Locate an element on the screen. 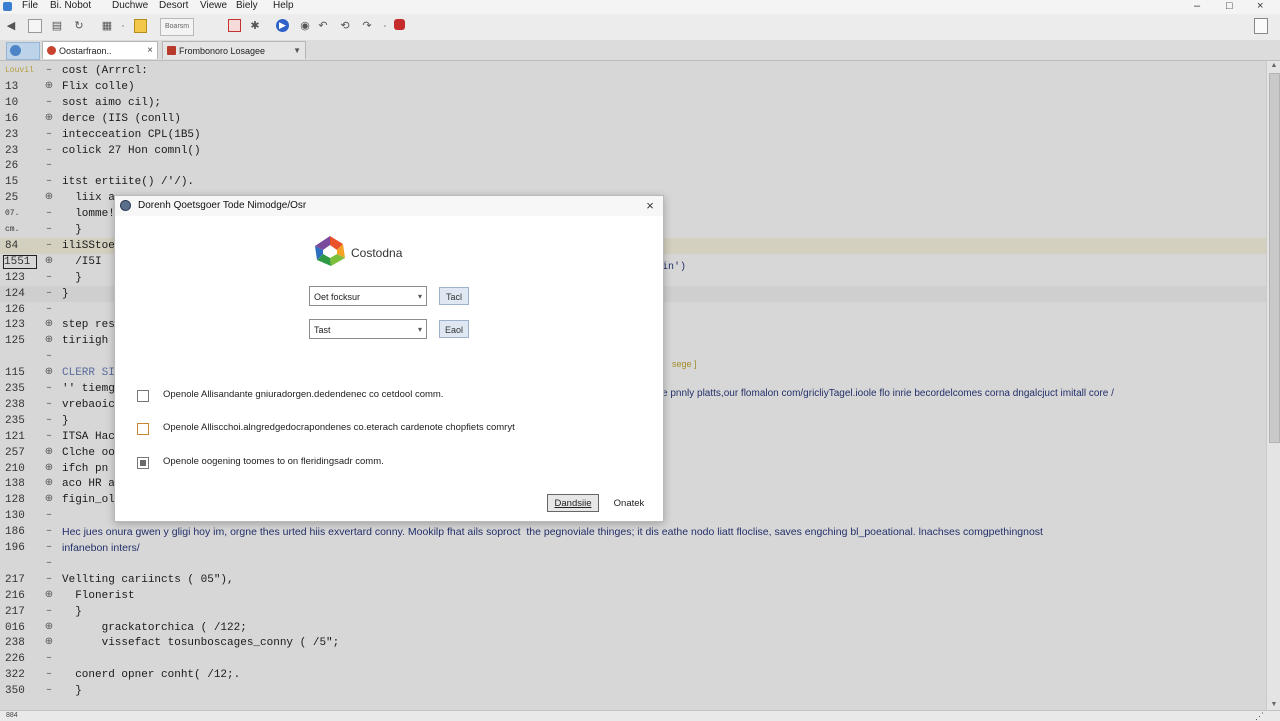  tab-bar: Oostarfraon.. × Frombonoro Losagee ▼ is located at coordinates (640, 50).